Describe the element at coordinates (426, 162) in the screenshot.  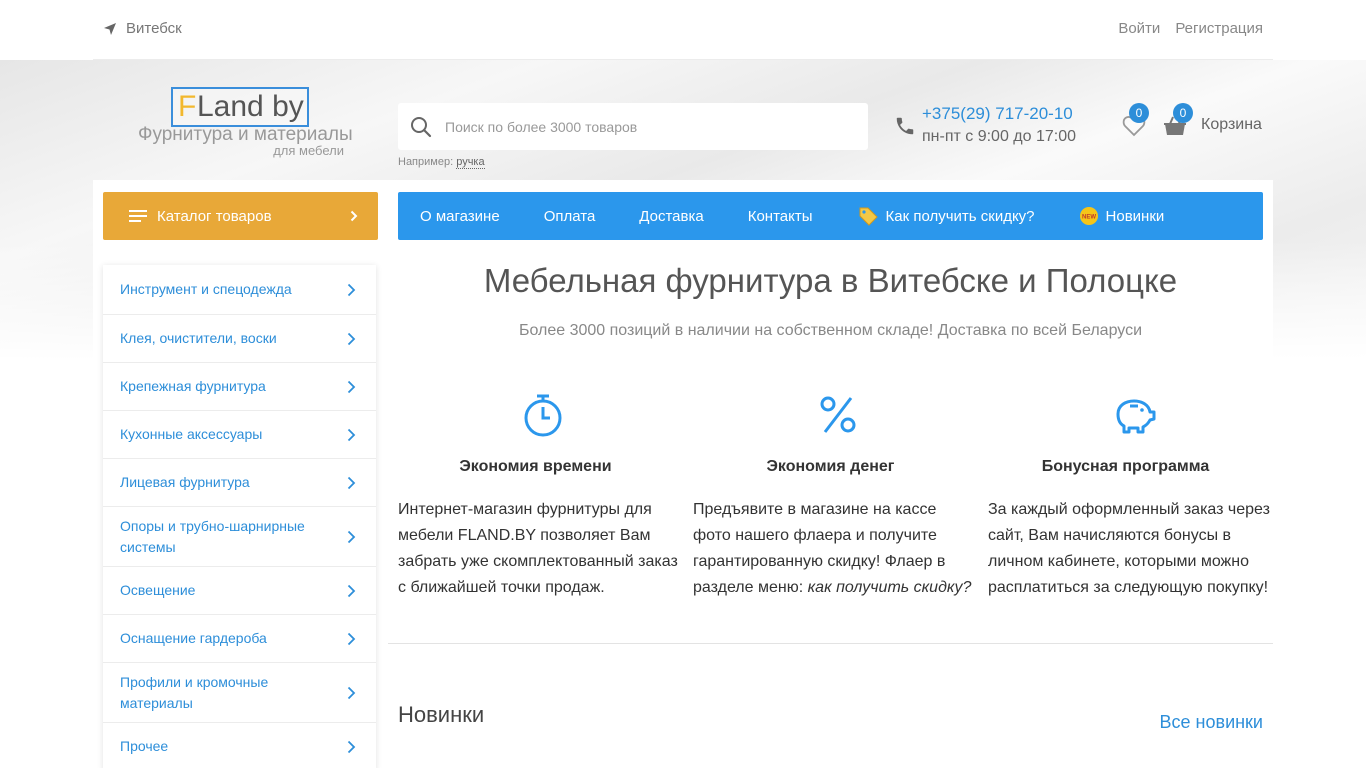
I see `search-example-prefix: Например:` at that location.